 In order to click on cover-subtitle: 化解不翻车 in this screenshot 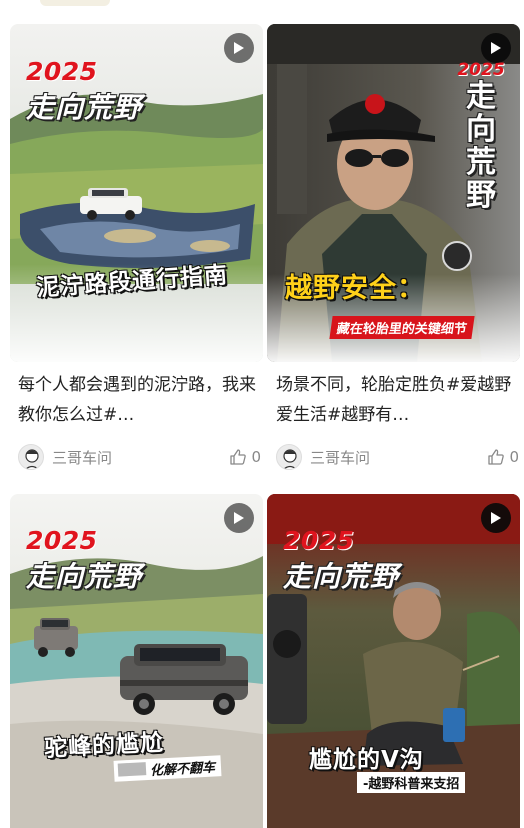, I will do `click(182, 769)`.